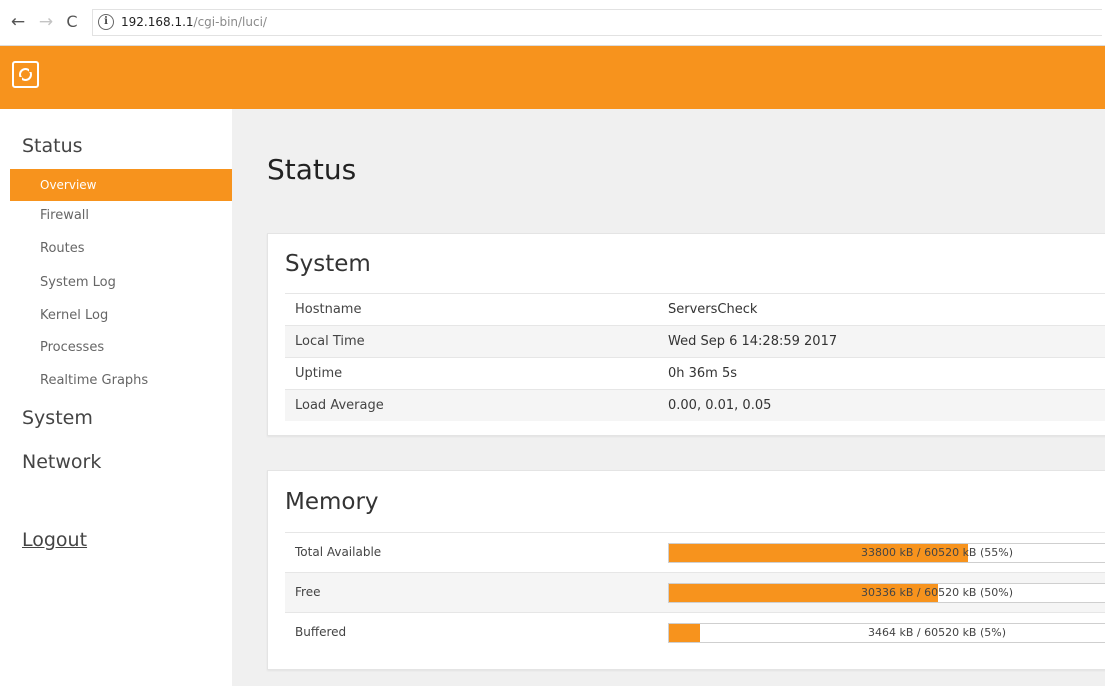  I want to click on row-value: ServersCheck, so click(713, 309).